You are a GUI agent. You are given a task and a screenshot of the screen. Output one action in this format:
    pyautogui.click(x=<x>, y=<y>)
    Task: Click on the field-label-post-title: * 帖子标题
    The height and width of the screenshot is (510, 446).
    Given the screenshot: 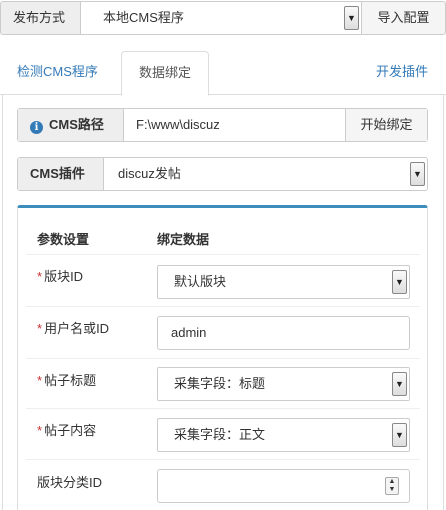 What is the action you would take?
    pyautogui.click(x=67, y=380)
    